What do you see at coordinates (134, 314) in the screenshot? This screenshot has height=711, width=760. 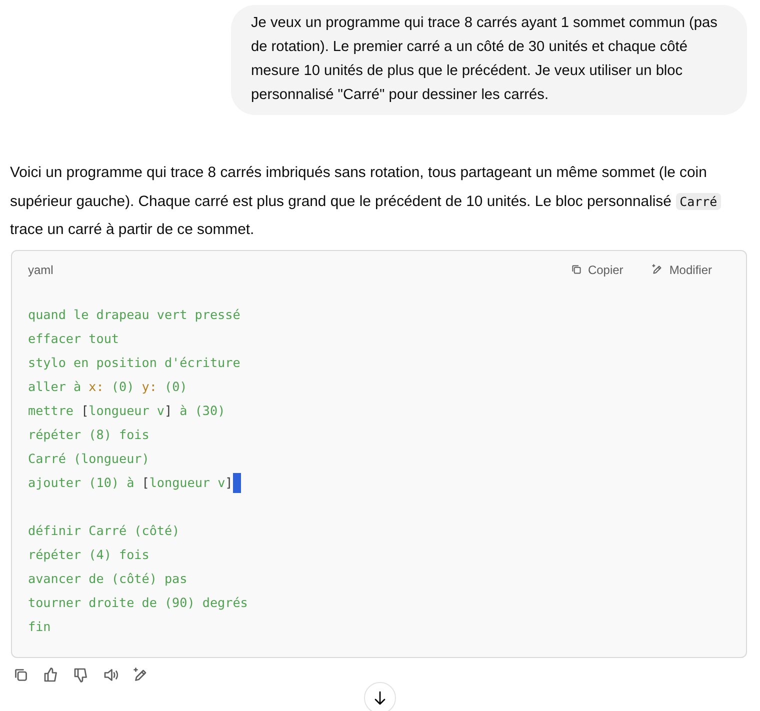 I see `code-line: quand le drapeau vert pressé` at bounding box center [134, 314].